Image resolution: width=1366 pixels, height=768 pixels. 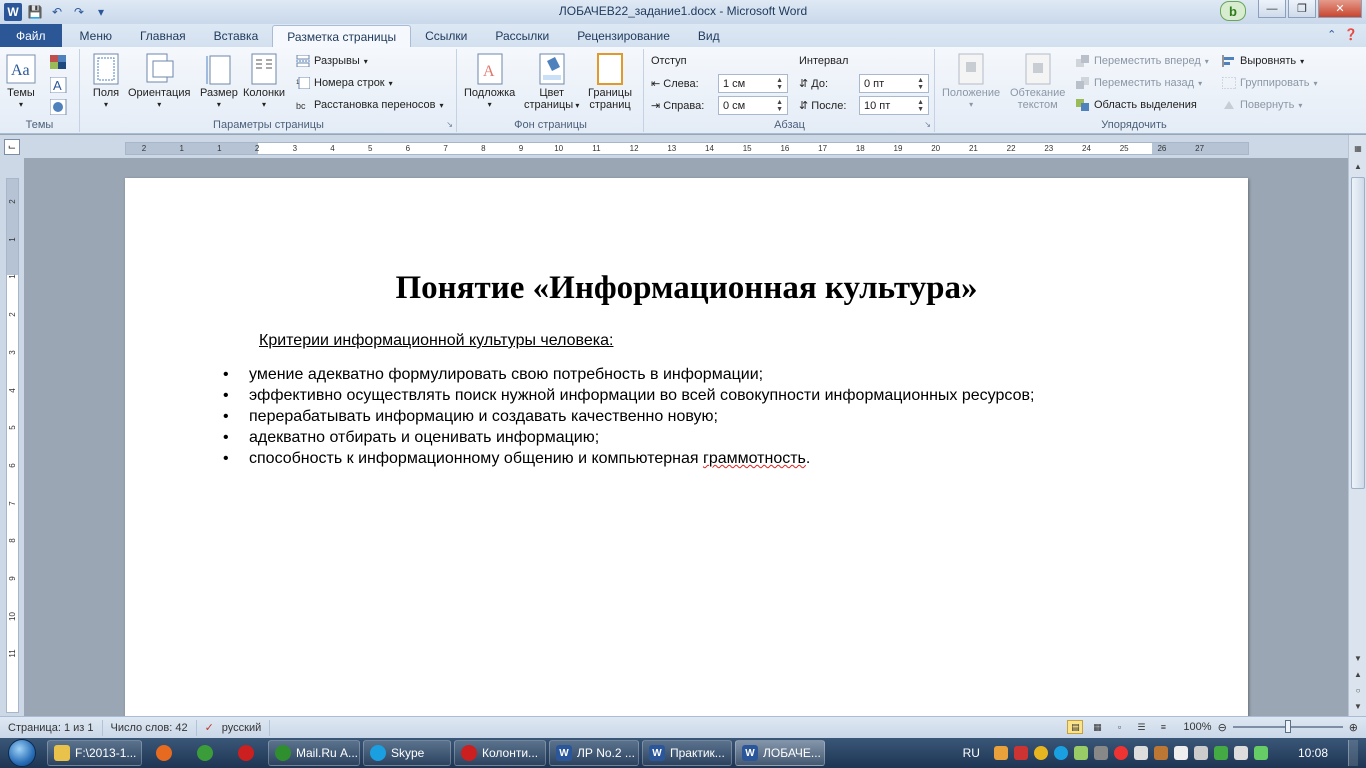 What do you see at coordinates (1060, 753) in the screenshot?
I see `tray-skype-icon` at bounding box center [1060, 753].